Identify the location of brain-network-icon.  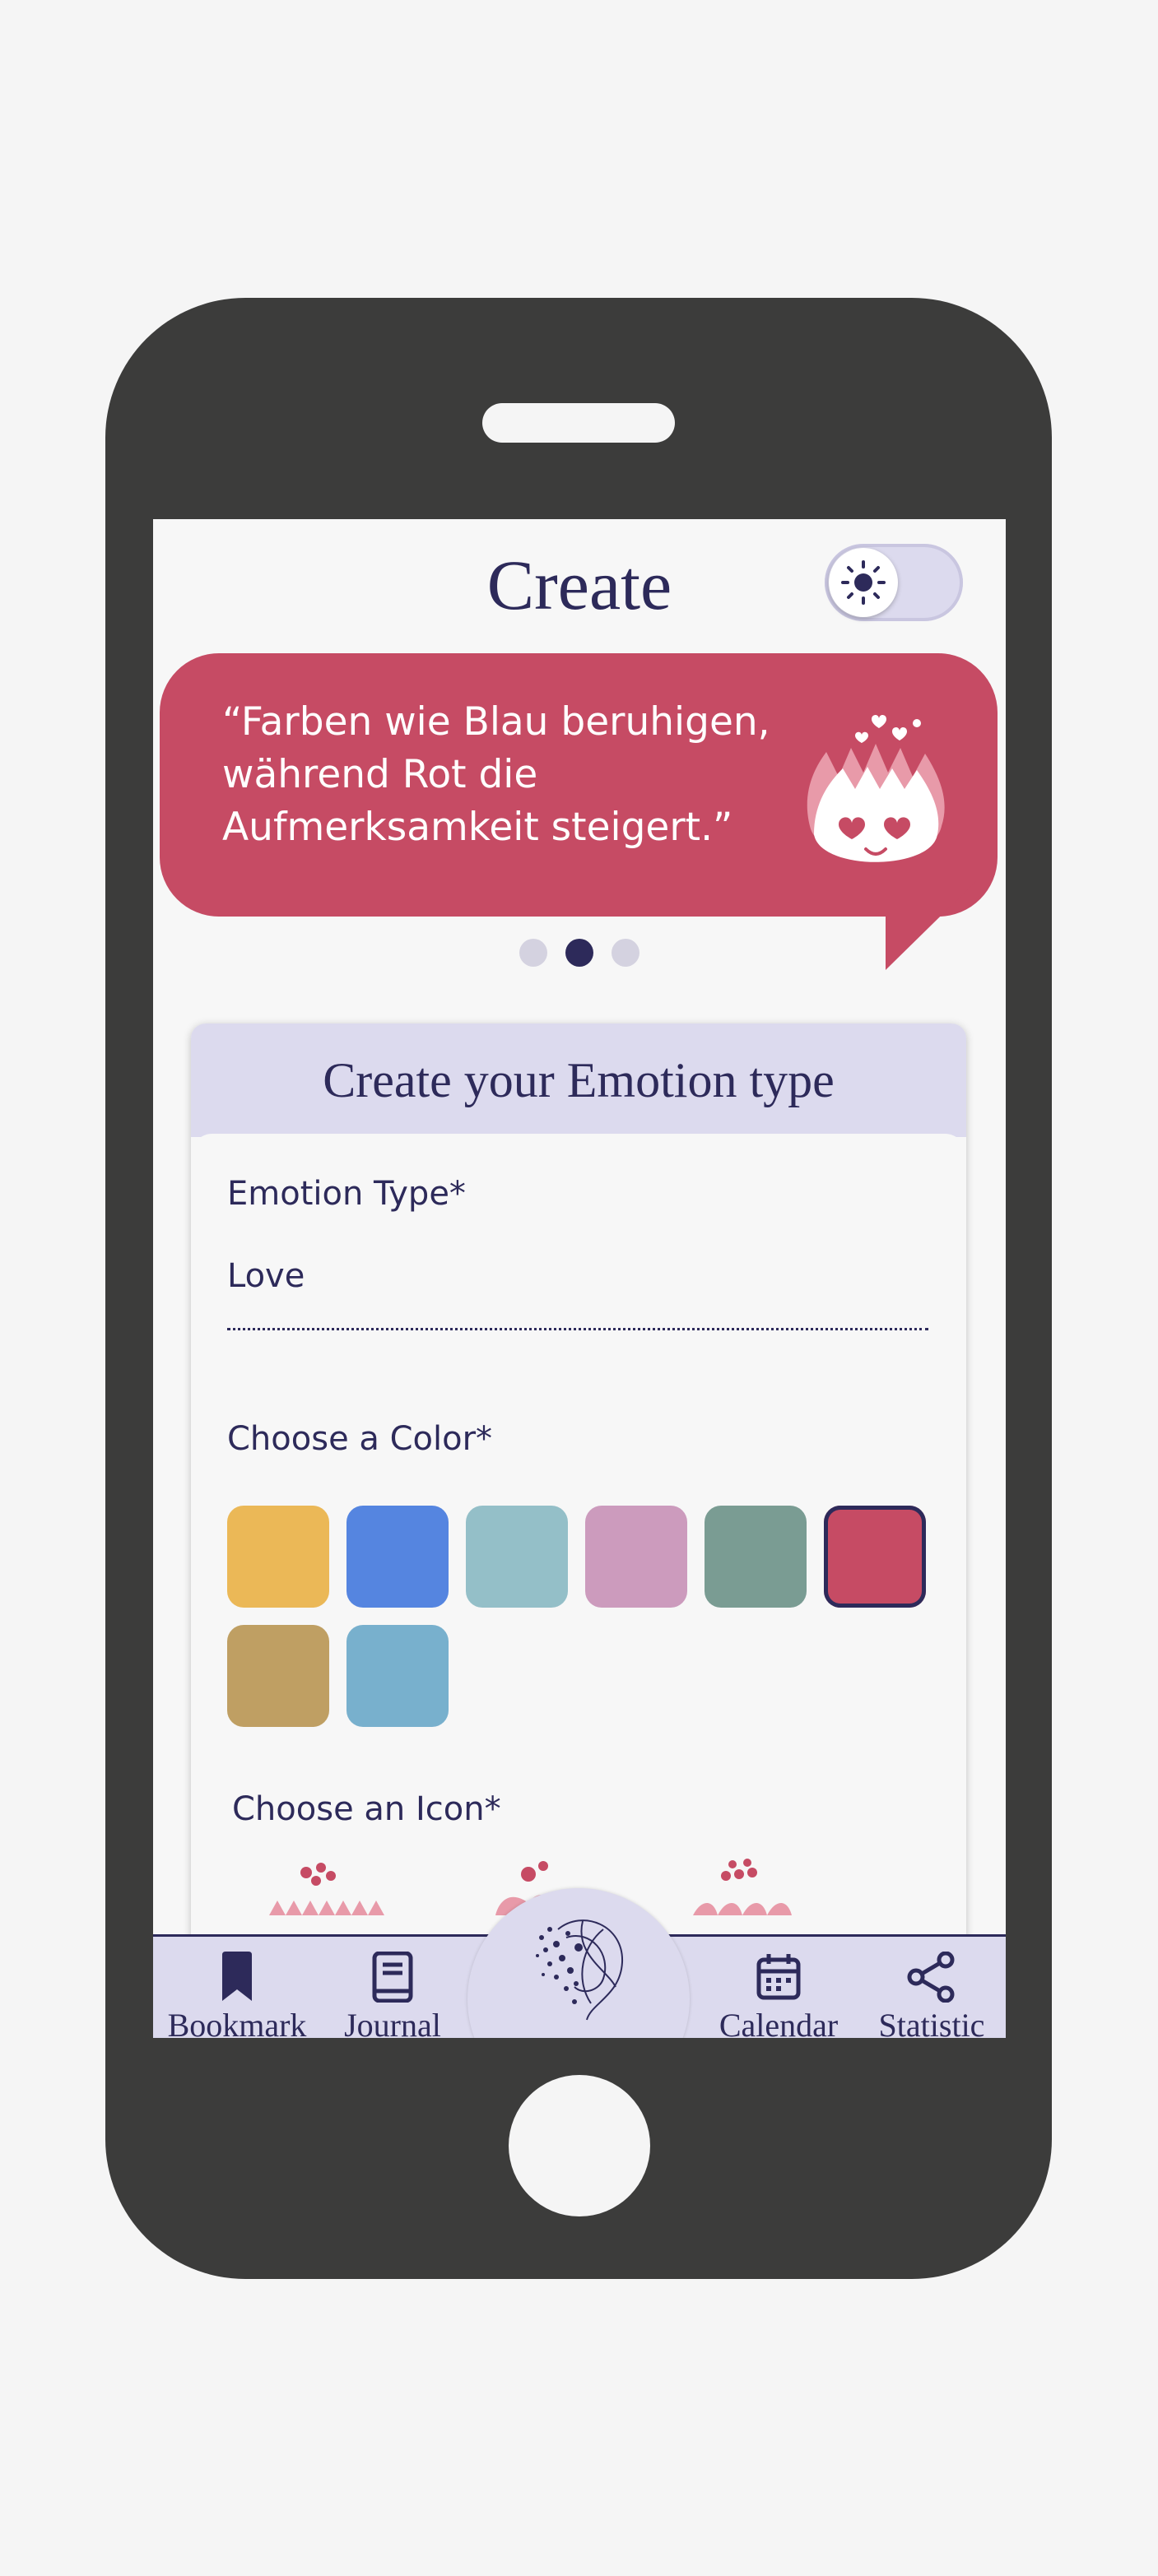
(580, 1970).